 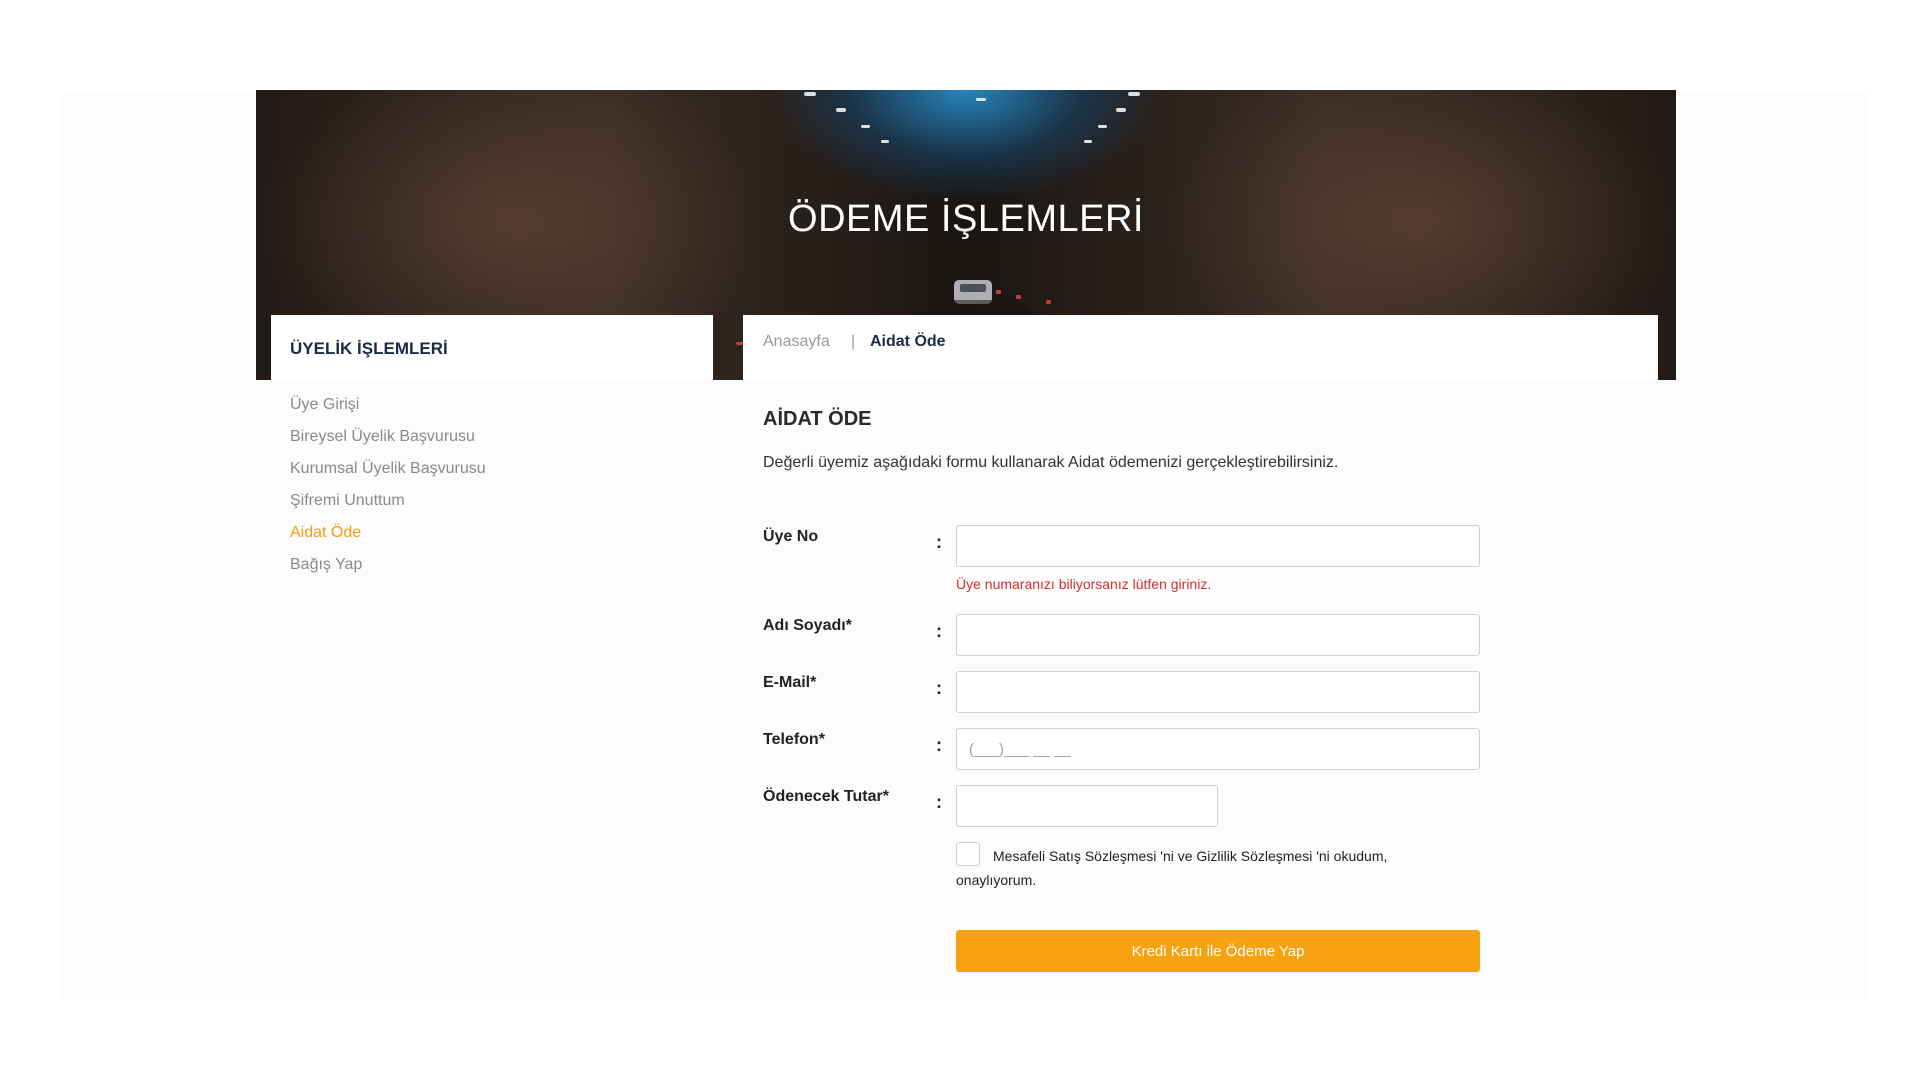 What do you see at coordinates (939, 802) in the screenshot?
I see `amount-colon: :` at bounding box center [939, 802].